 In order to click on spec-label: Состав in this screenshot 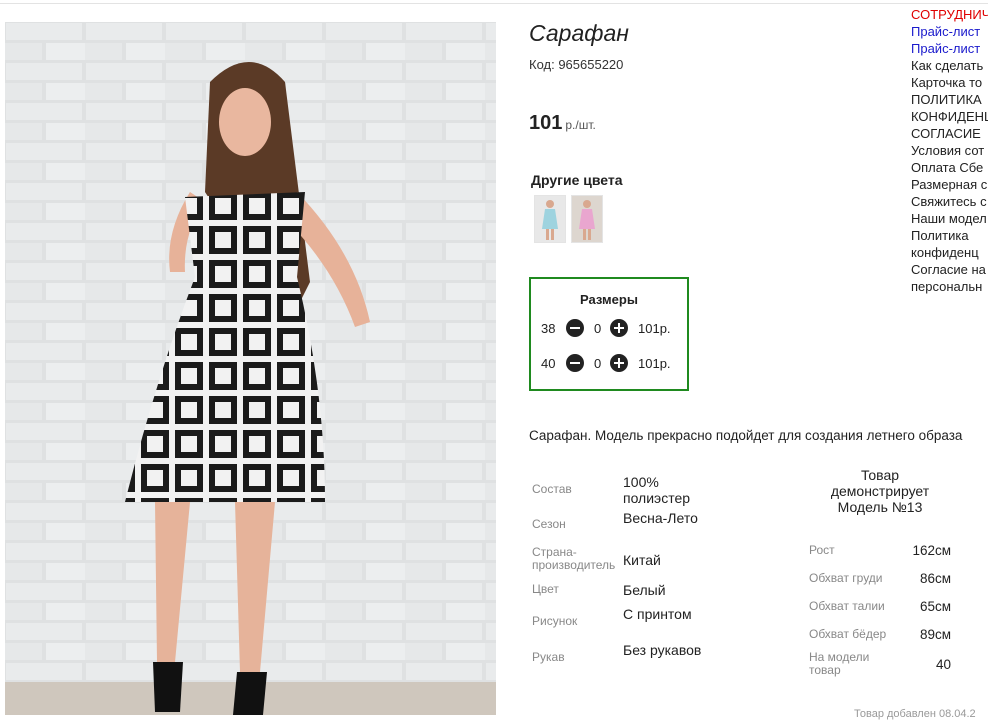, I will do `click(552, 489)`.